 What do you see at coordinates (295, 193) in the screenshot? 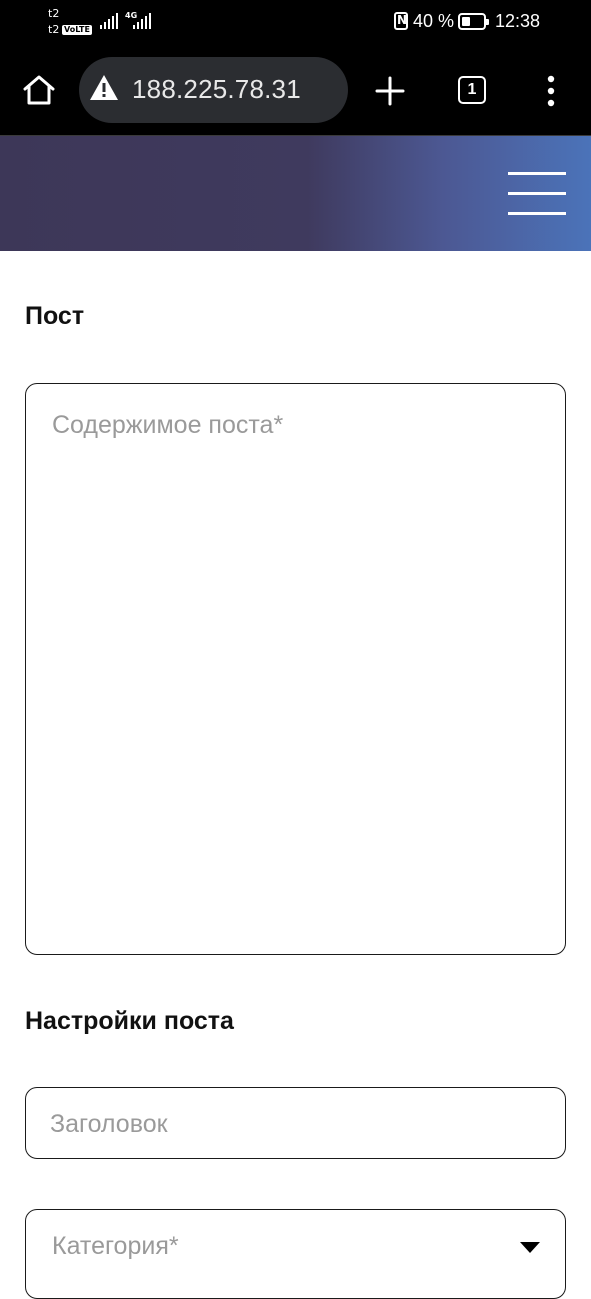
I see `site-header` at bounding box center [295, 193].